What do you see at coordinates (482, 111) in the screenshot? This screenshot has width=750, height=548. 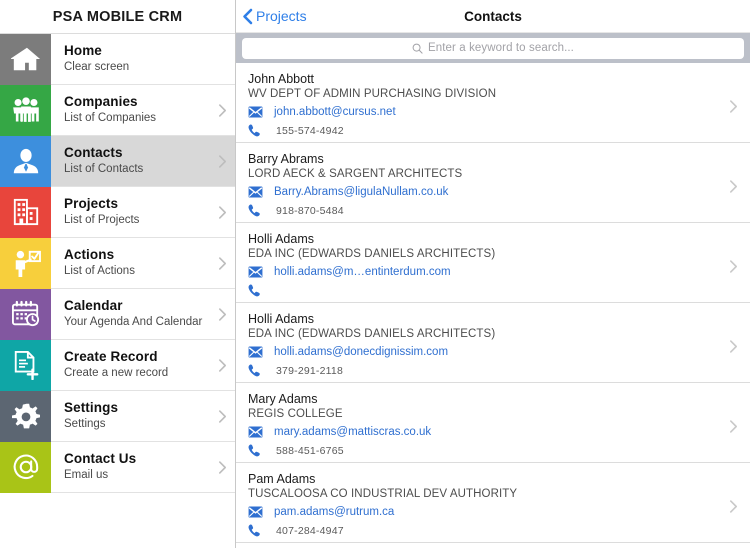 I see `contact-email-line: john.abbott@cursus.net` at bounding box center [482, 111].